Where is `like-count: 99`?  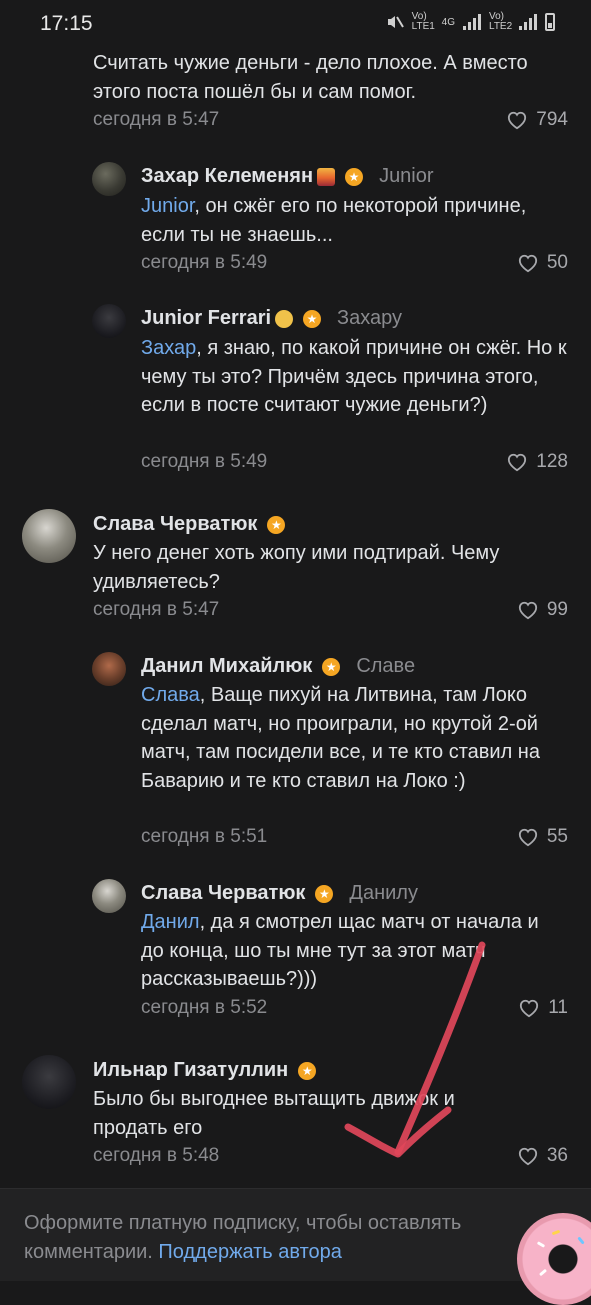
like-count: 99 is located at coordinates (557, 609).